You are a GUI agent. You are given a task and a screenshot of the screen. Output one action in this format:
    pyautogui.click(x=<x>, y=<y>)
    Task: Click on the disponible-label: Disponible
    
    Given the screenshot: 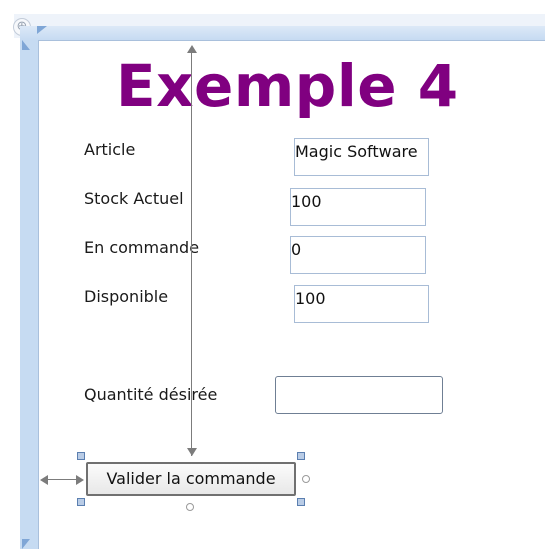 What is the action you would take?
    pyautogui.click(x=126, y=296)
    